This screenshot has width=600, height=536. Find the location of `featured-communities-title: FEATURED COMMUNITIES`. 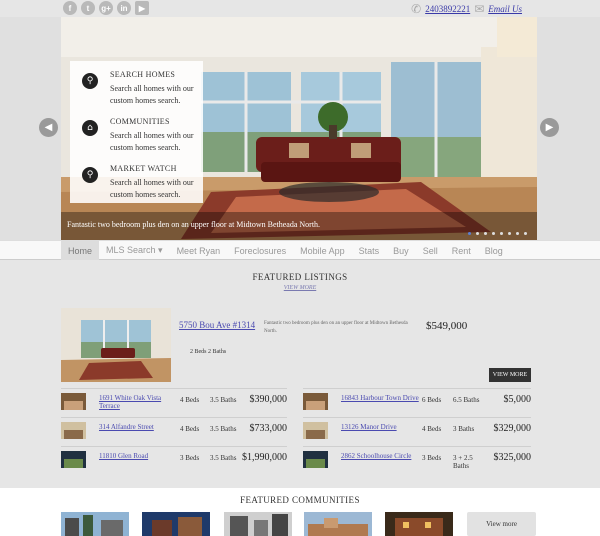

featured-communities-title: FEATURED COMMUNITIES is located at coordinates (300, 500).